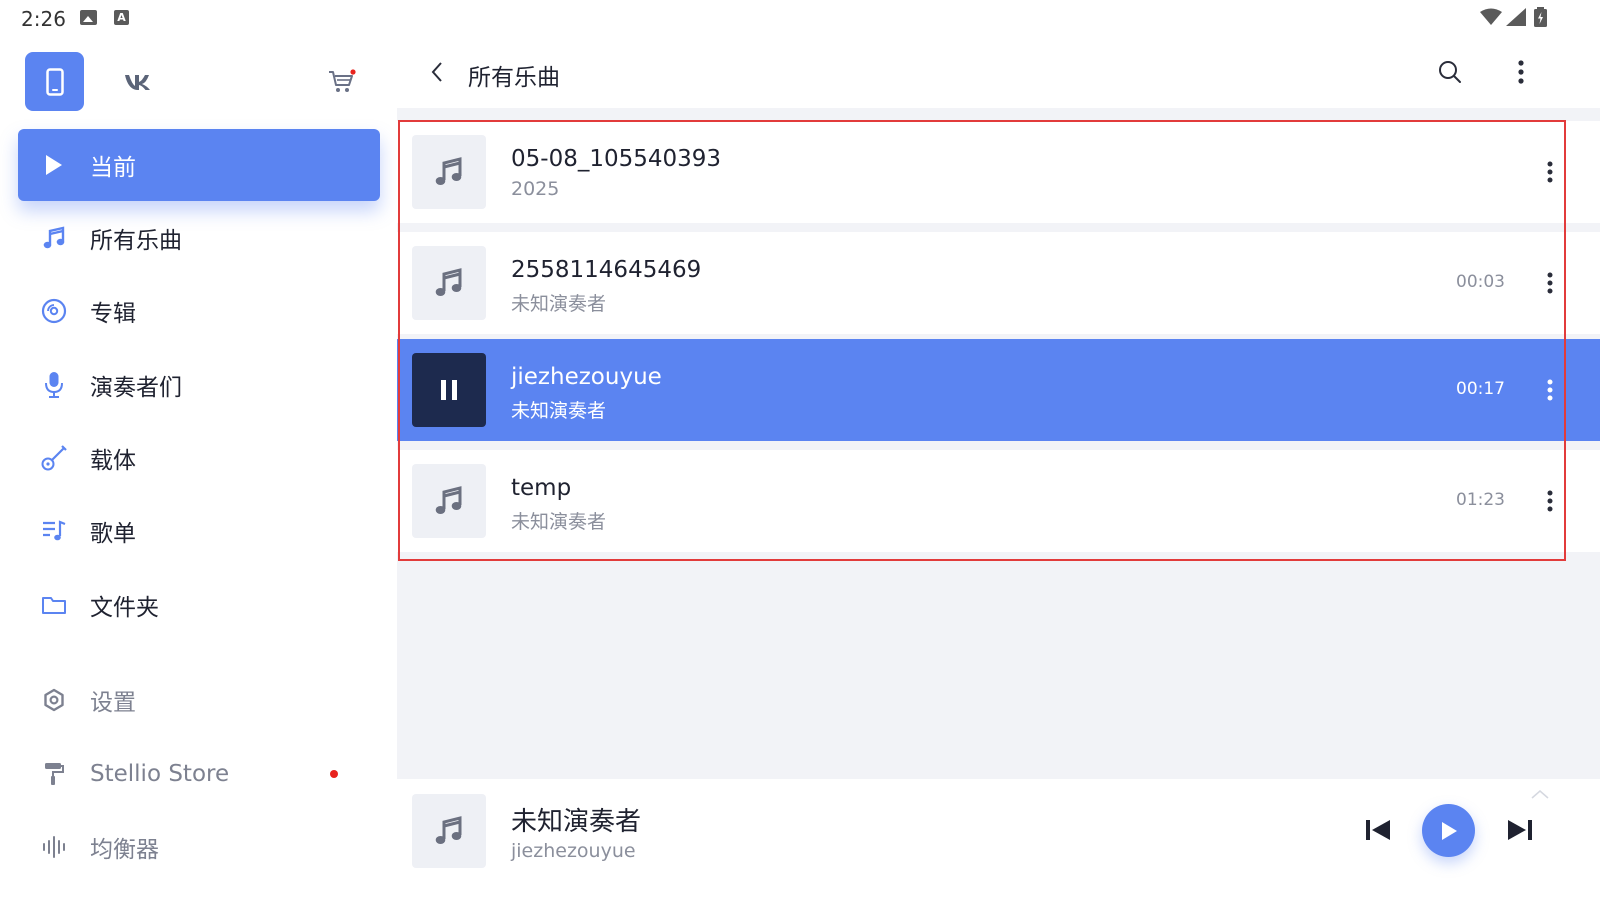 Image resolution: width=1600 pixels, height=900 pixels. Describe the element at coordinates (1480, 500) in the screenshot. I see `track-duration: 01:23` at that location.